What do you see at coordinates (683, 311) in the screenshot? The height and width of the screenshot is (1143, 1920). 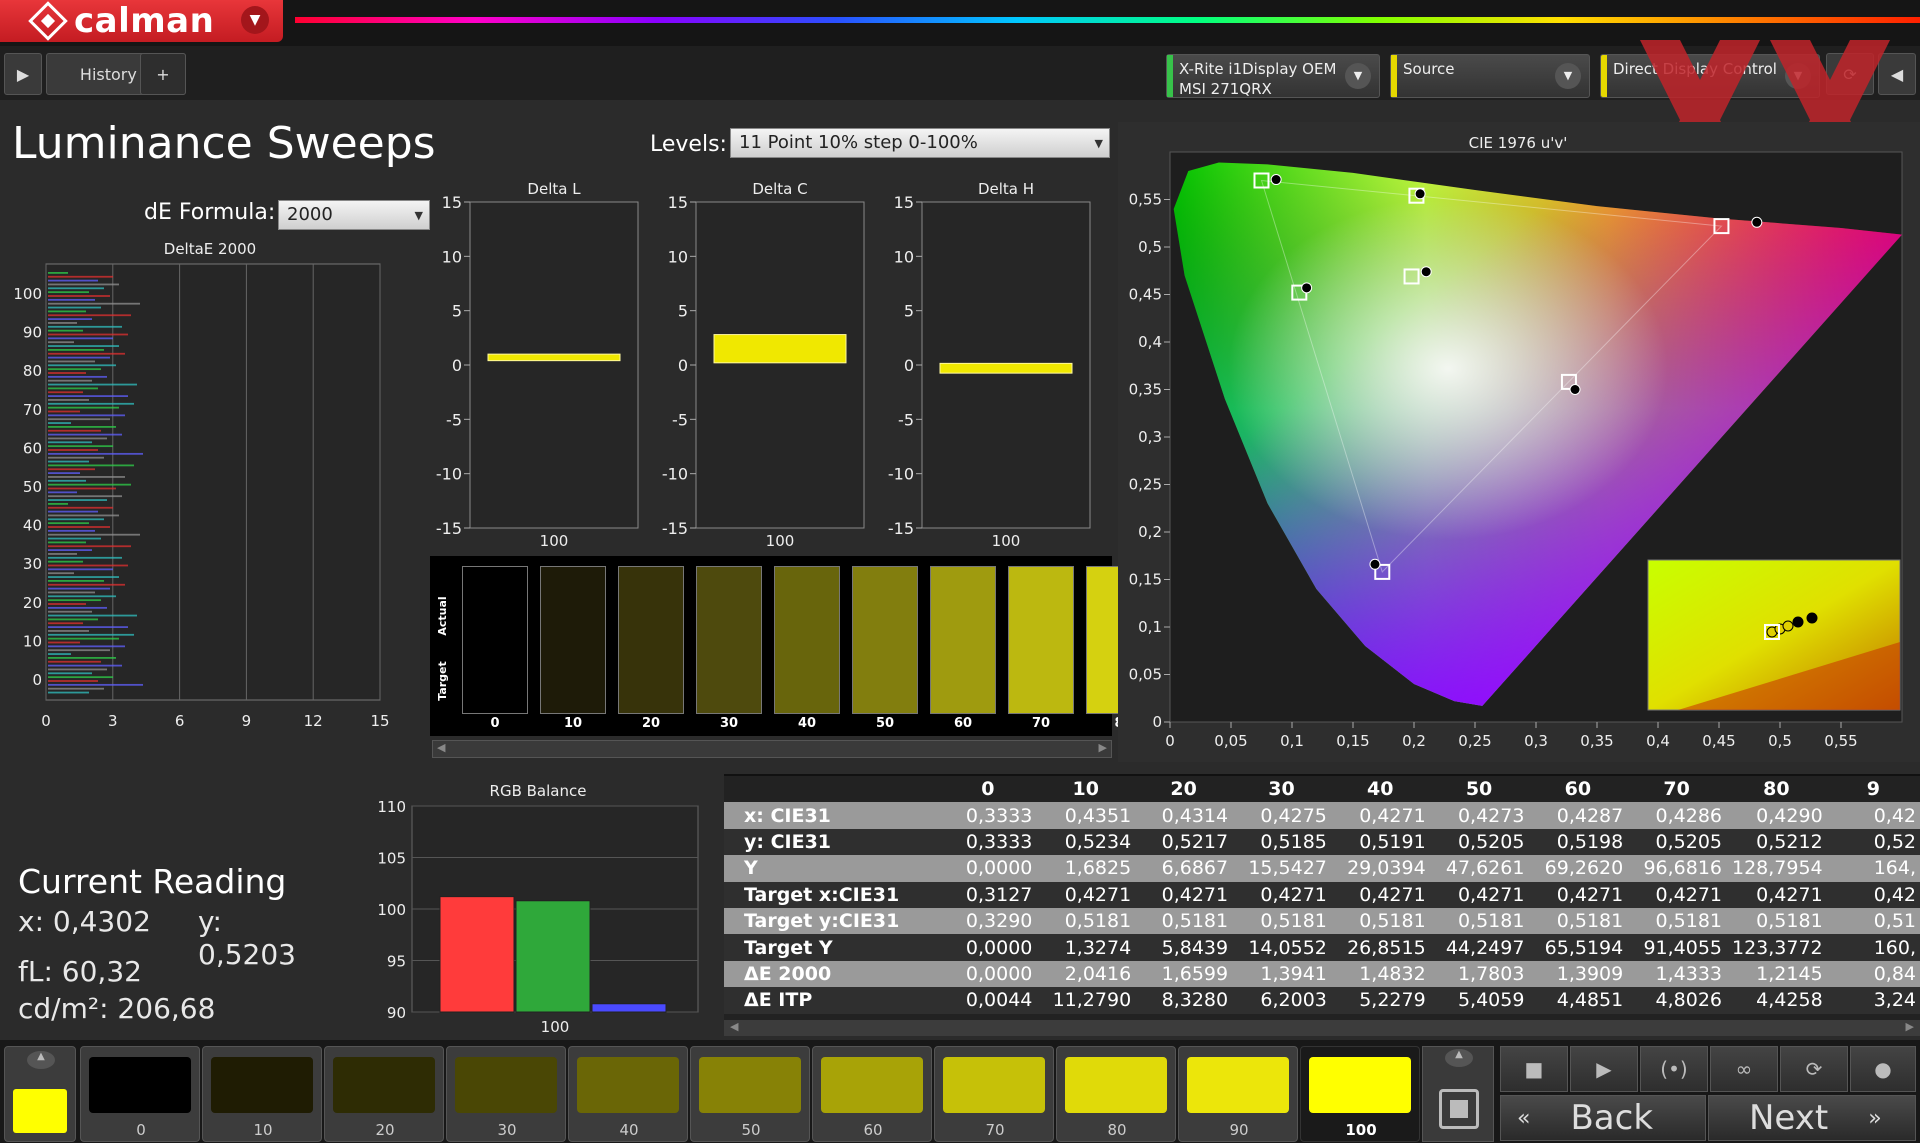 I see `delta-y-tick: 5` at bounding box center [683, 311].